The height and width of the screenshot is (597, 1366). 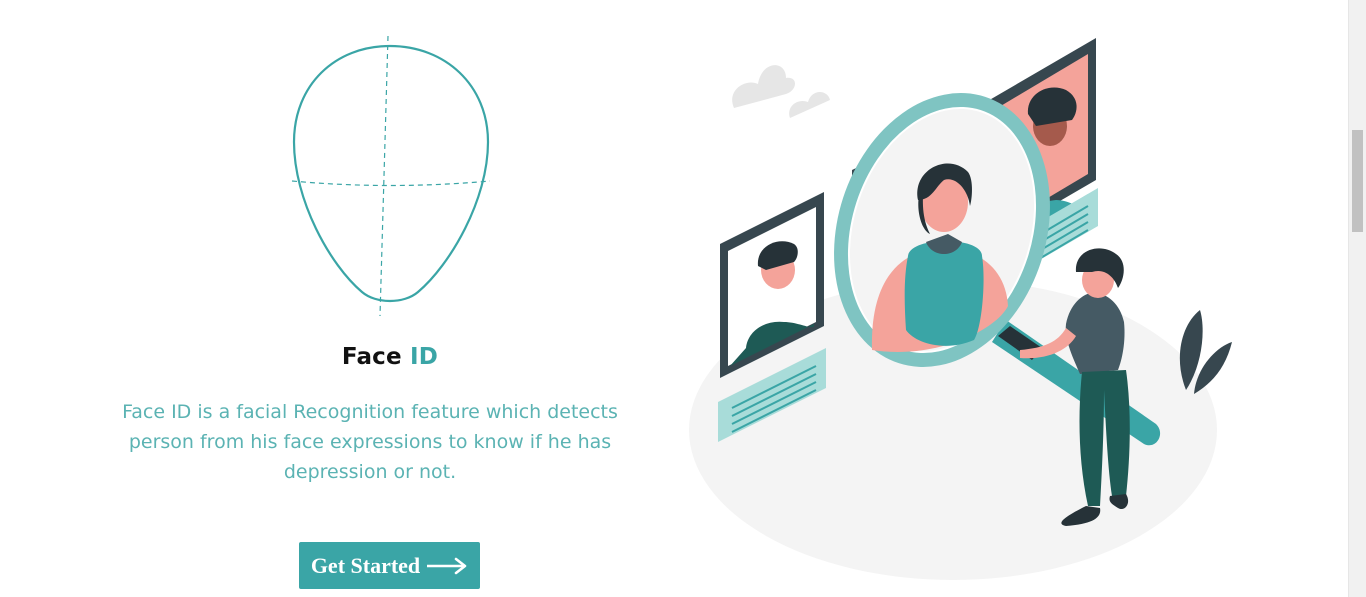 What do you see at coordinates (365, 565) in the screenshot?
I see `get-started-label: Get Started` at bounding box center [365, 565].